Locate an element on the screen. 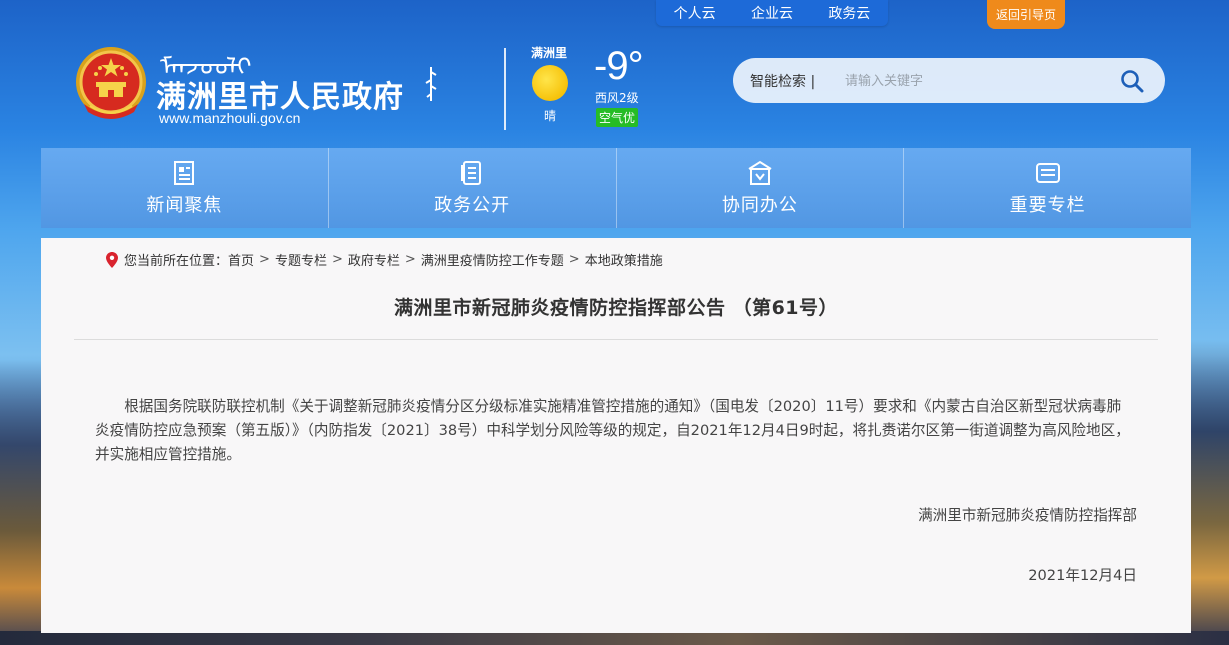 The width and height of the screenshot is (1229, 645). breadcrumb-local-policies: 本地政策措施 is located at coordinates (624, 259).